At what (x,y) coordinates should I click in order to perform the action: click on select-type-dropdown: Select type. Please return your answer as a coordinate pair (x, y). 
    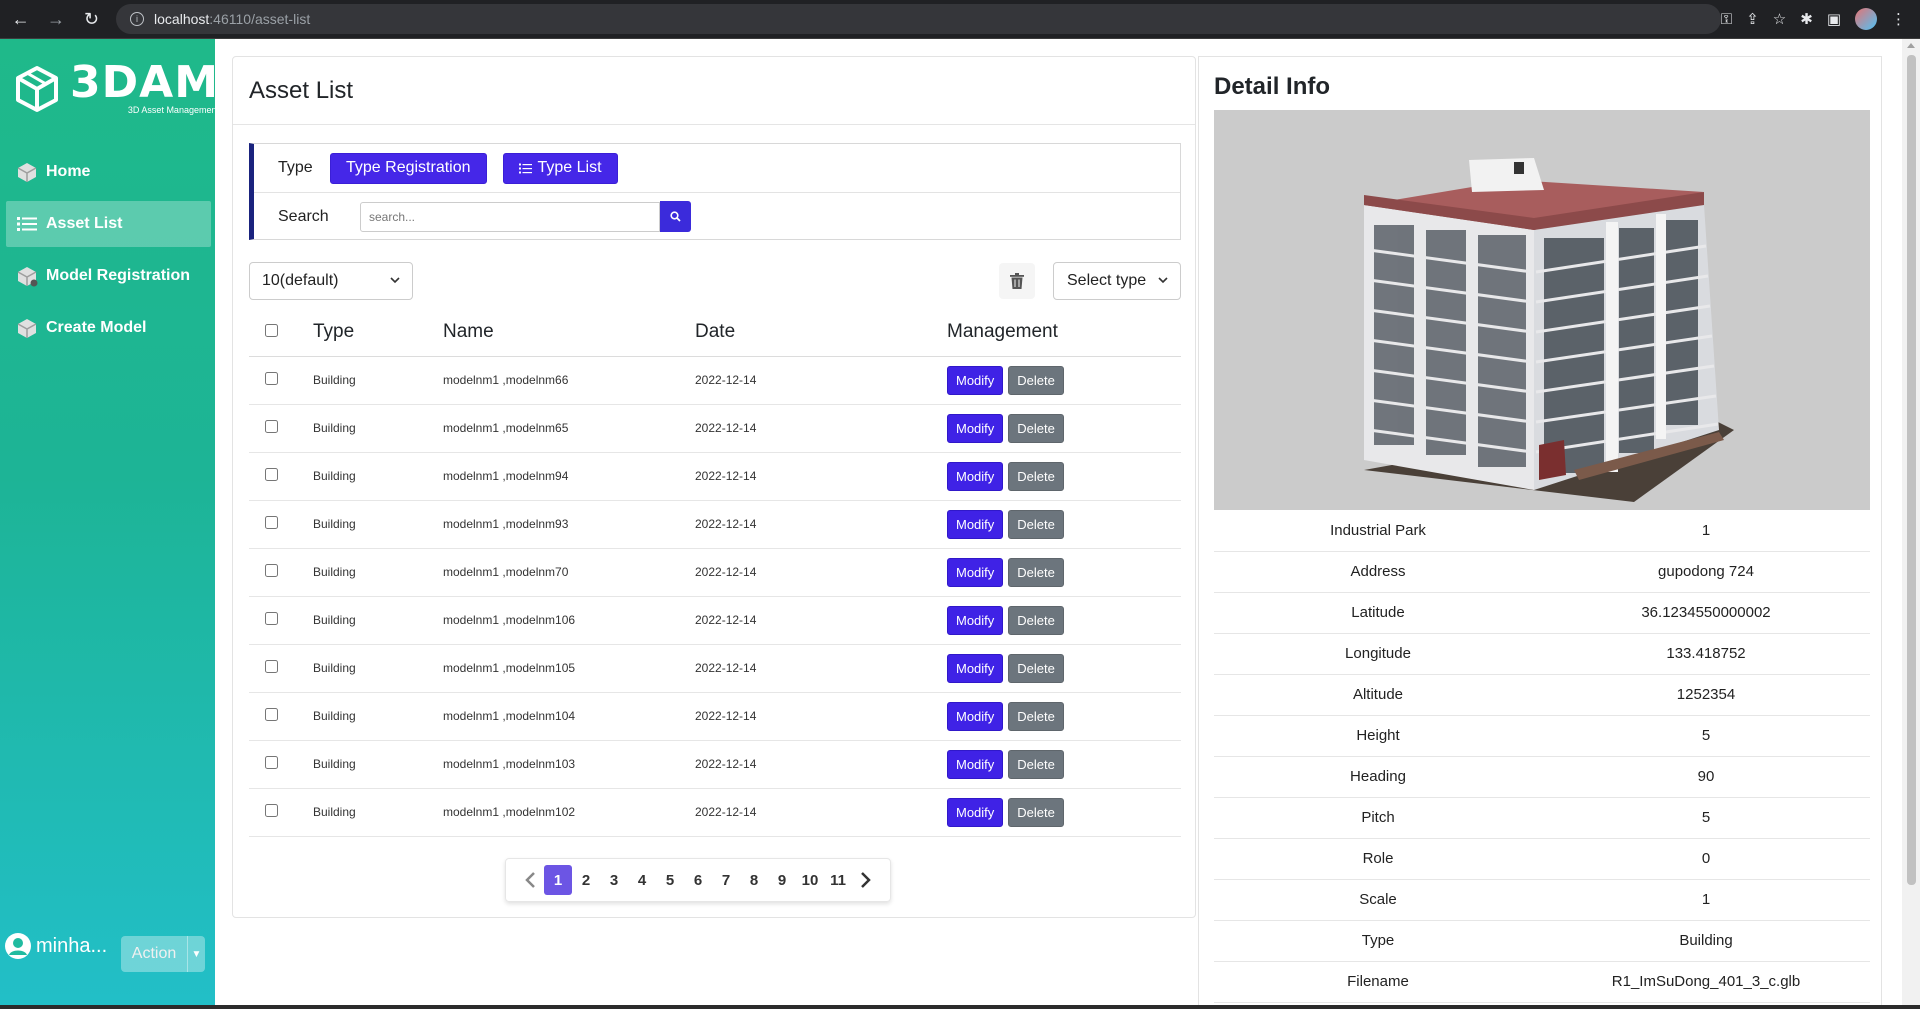
    Looking at the image, I should click on (1117, 281).